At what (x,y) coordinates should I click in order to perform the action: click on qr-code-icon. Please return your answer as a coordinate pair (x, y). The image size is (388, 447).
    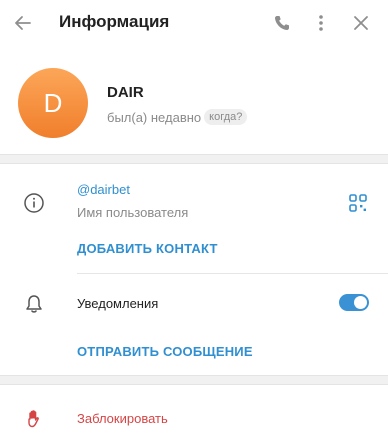
    Looking at the image, I should click on (358, 203).